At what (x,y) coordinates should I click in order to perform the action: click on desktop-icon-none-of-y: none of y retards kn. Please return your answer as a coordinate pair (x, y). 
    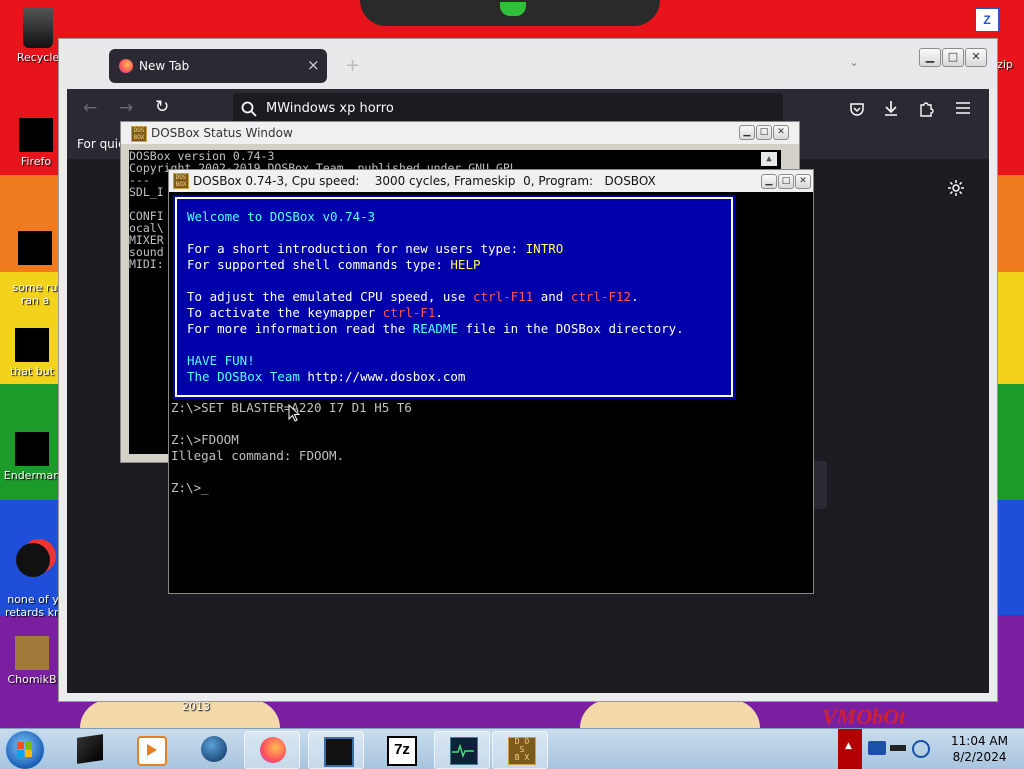
    Looking at the image, I should click on (33, 574).